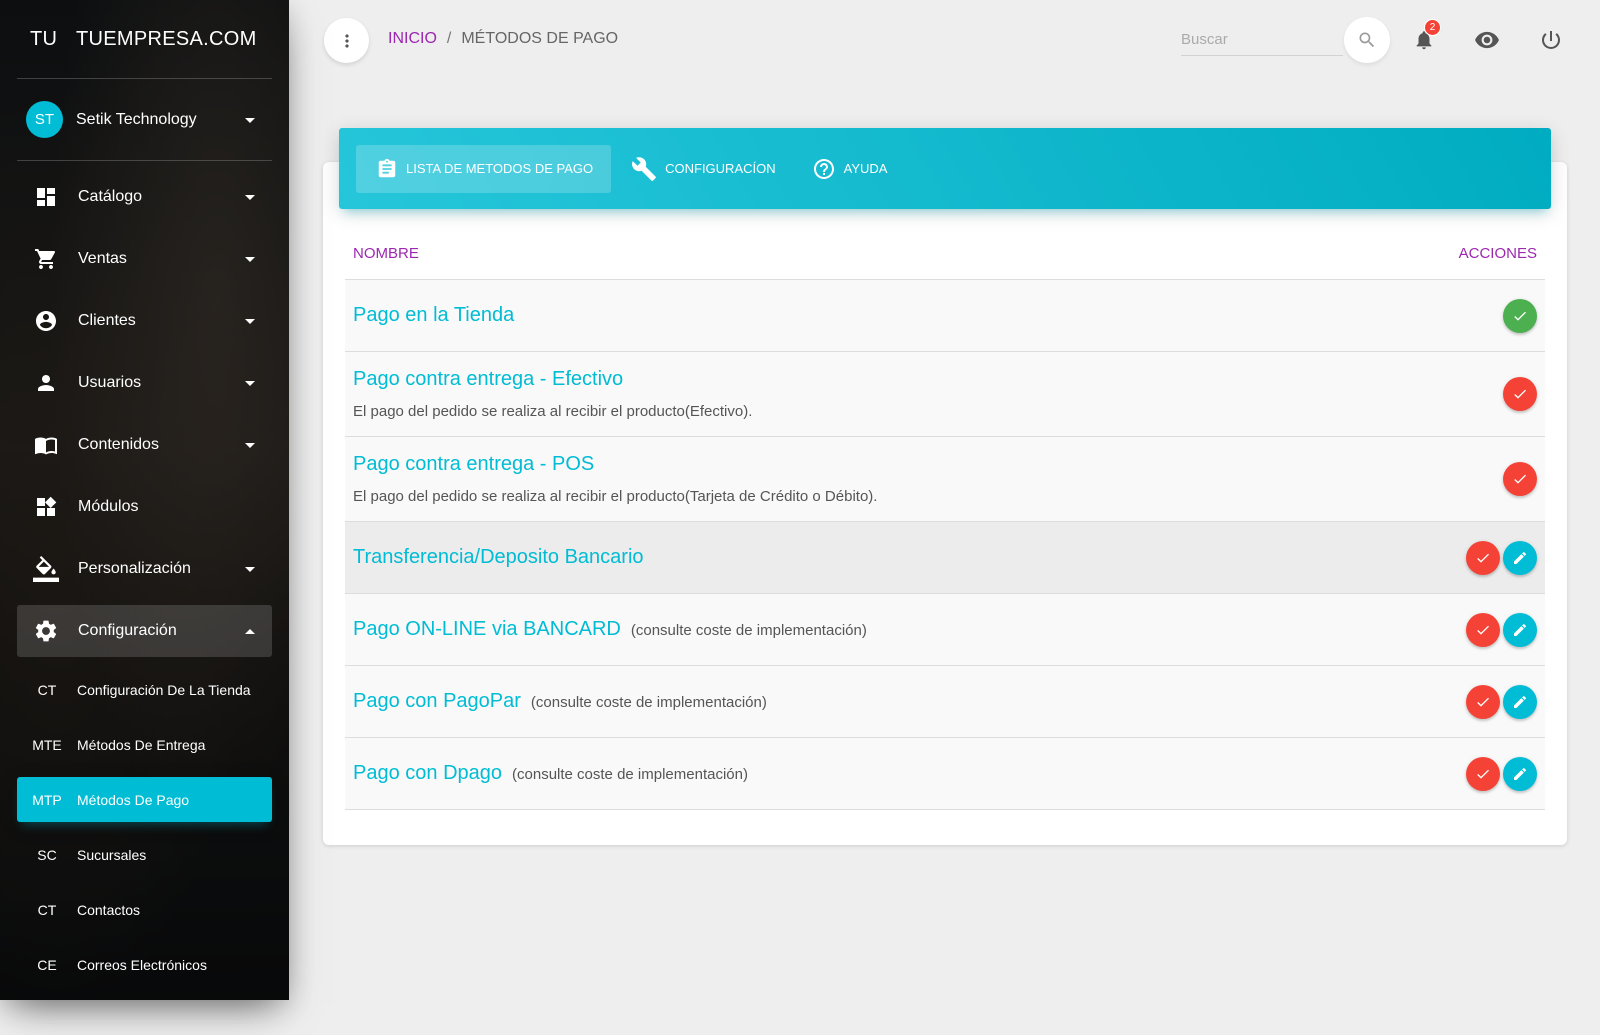 This screenshot has height=1035, width=1600. I want to click on breadcrumb-home-link: INICIO, so click(412, 39).